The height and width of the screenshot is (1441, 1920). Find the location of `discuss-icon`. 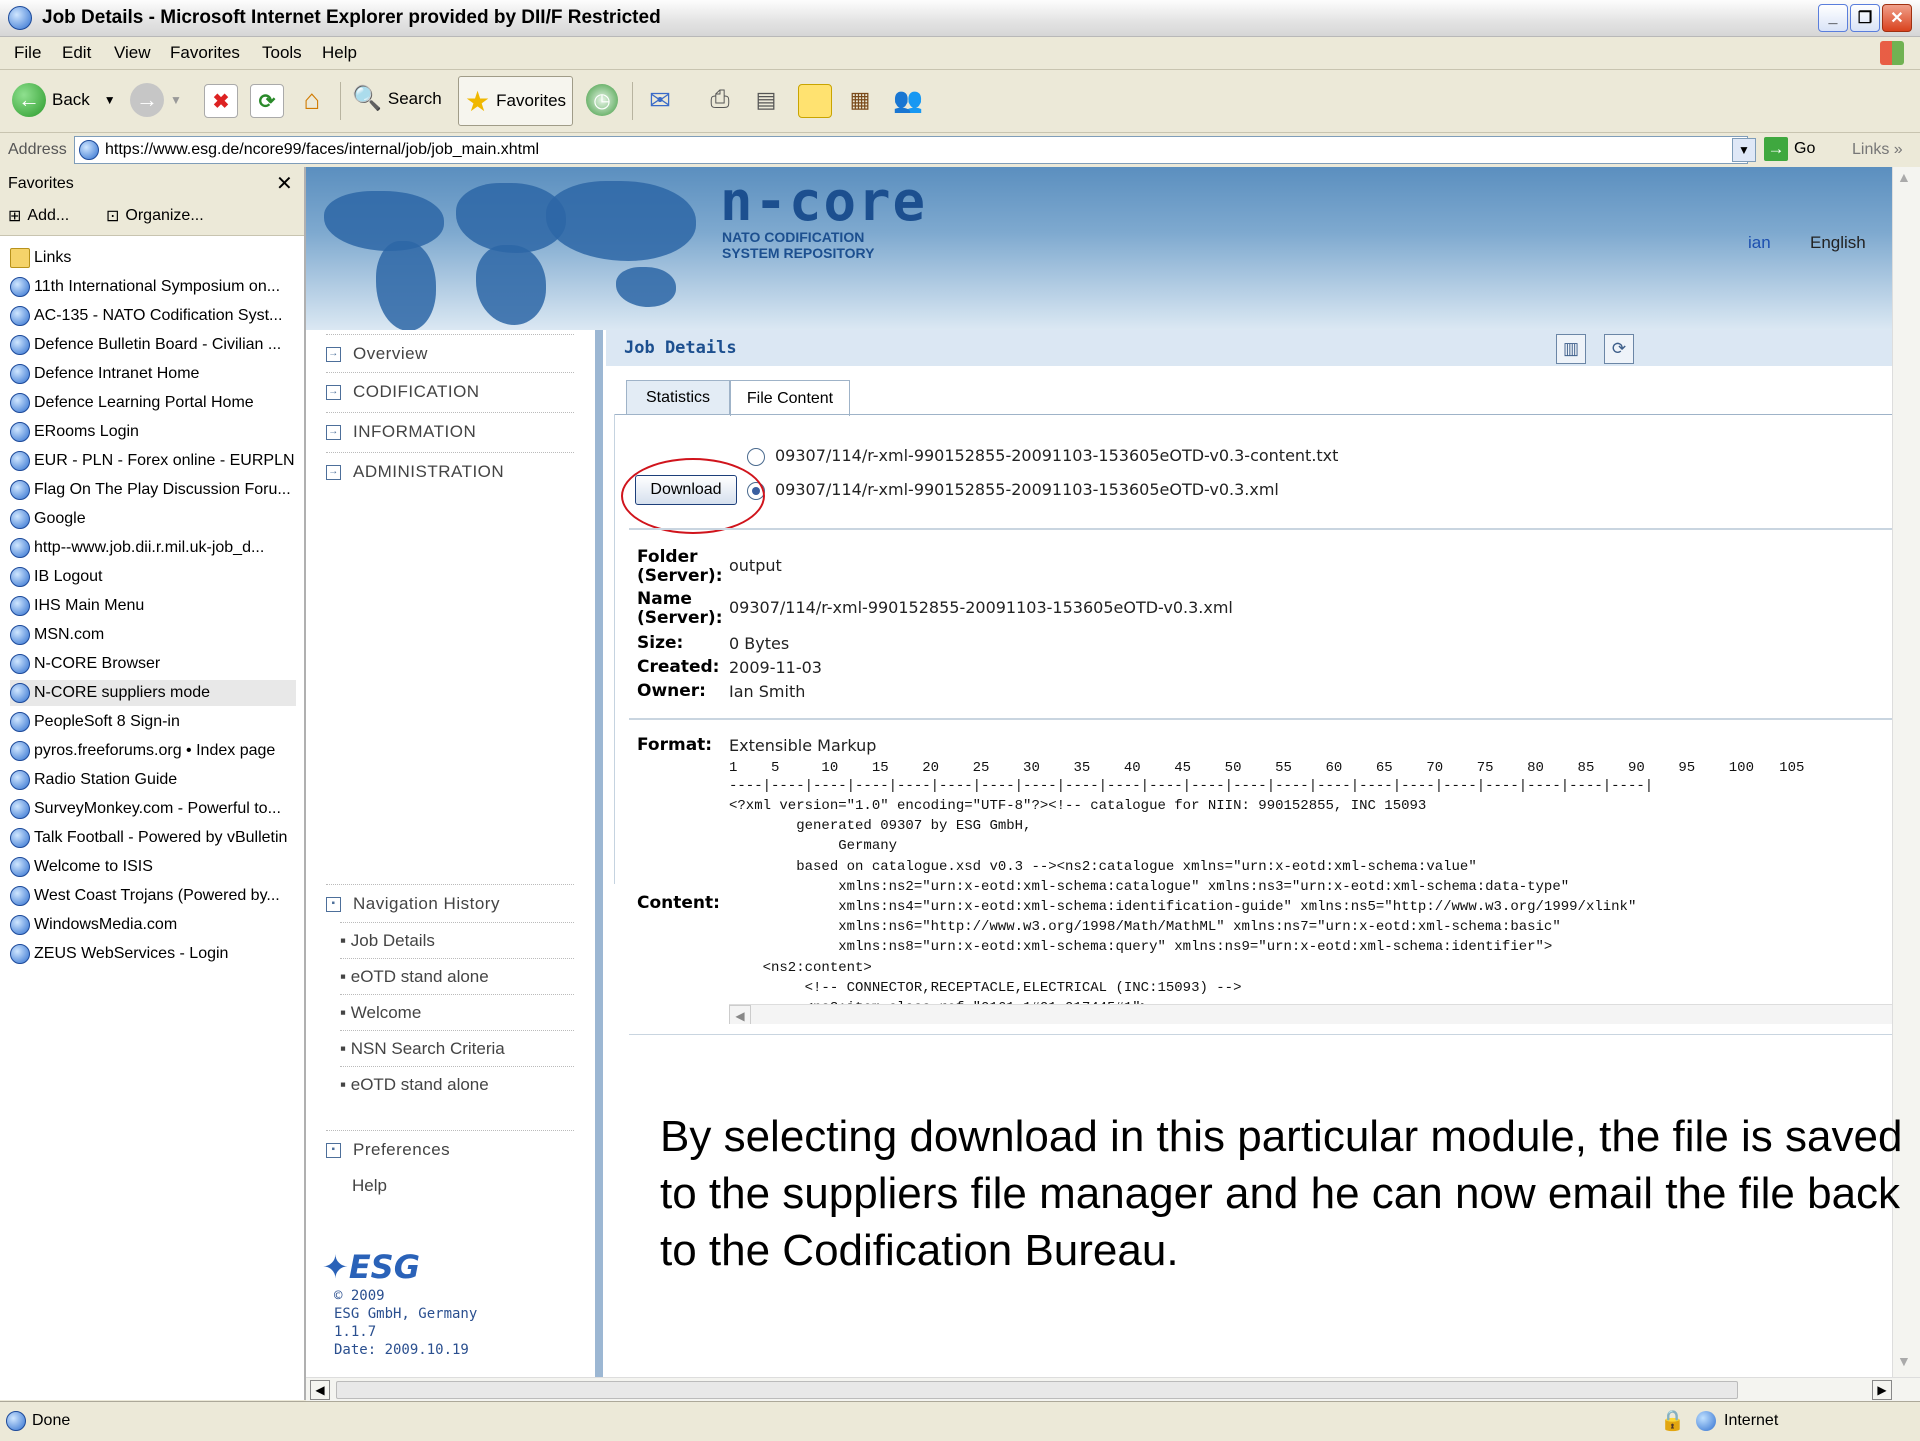

discuss-icon is located at coordinates (815, 101).